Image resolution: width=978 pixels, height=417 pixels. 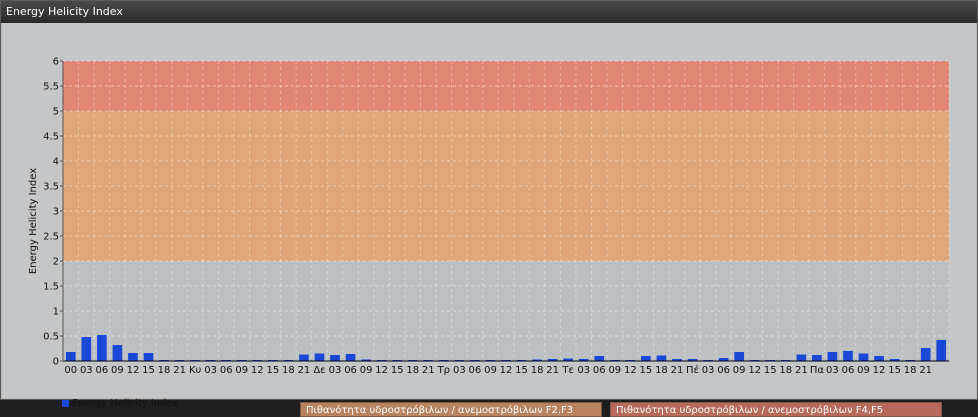 What do you see at coordinates (195, 370) in the screenshot?
I see `x-tick-label: Κυ` at bounding box center [195, 370].